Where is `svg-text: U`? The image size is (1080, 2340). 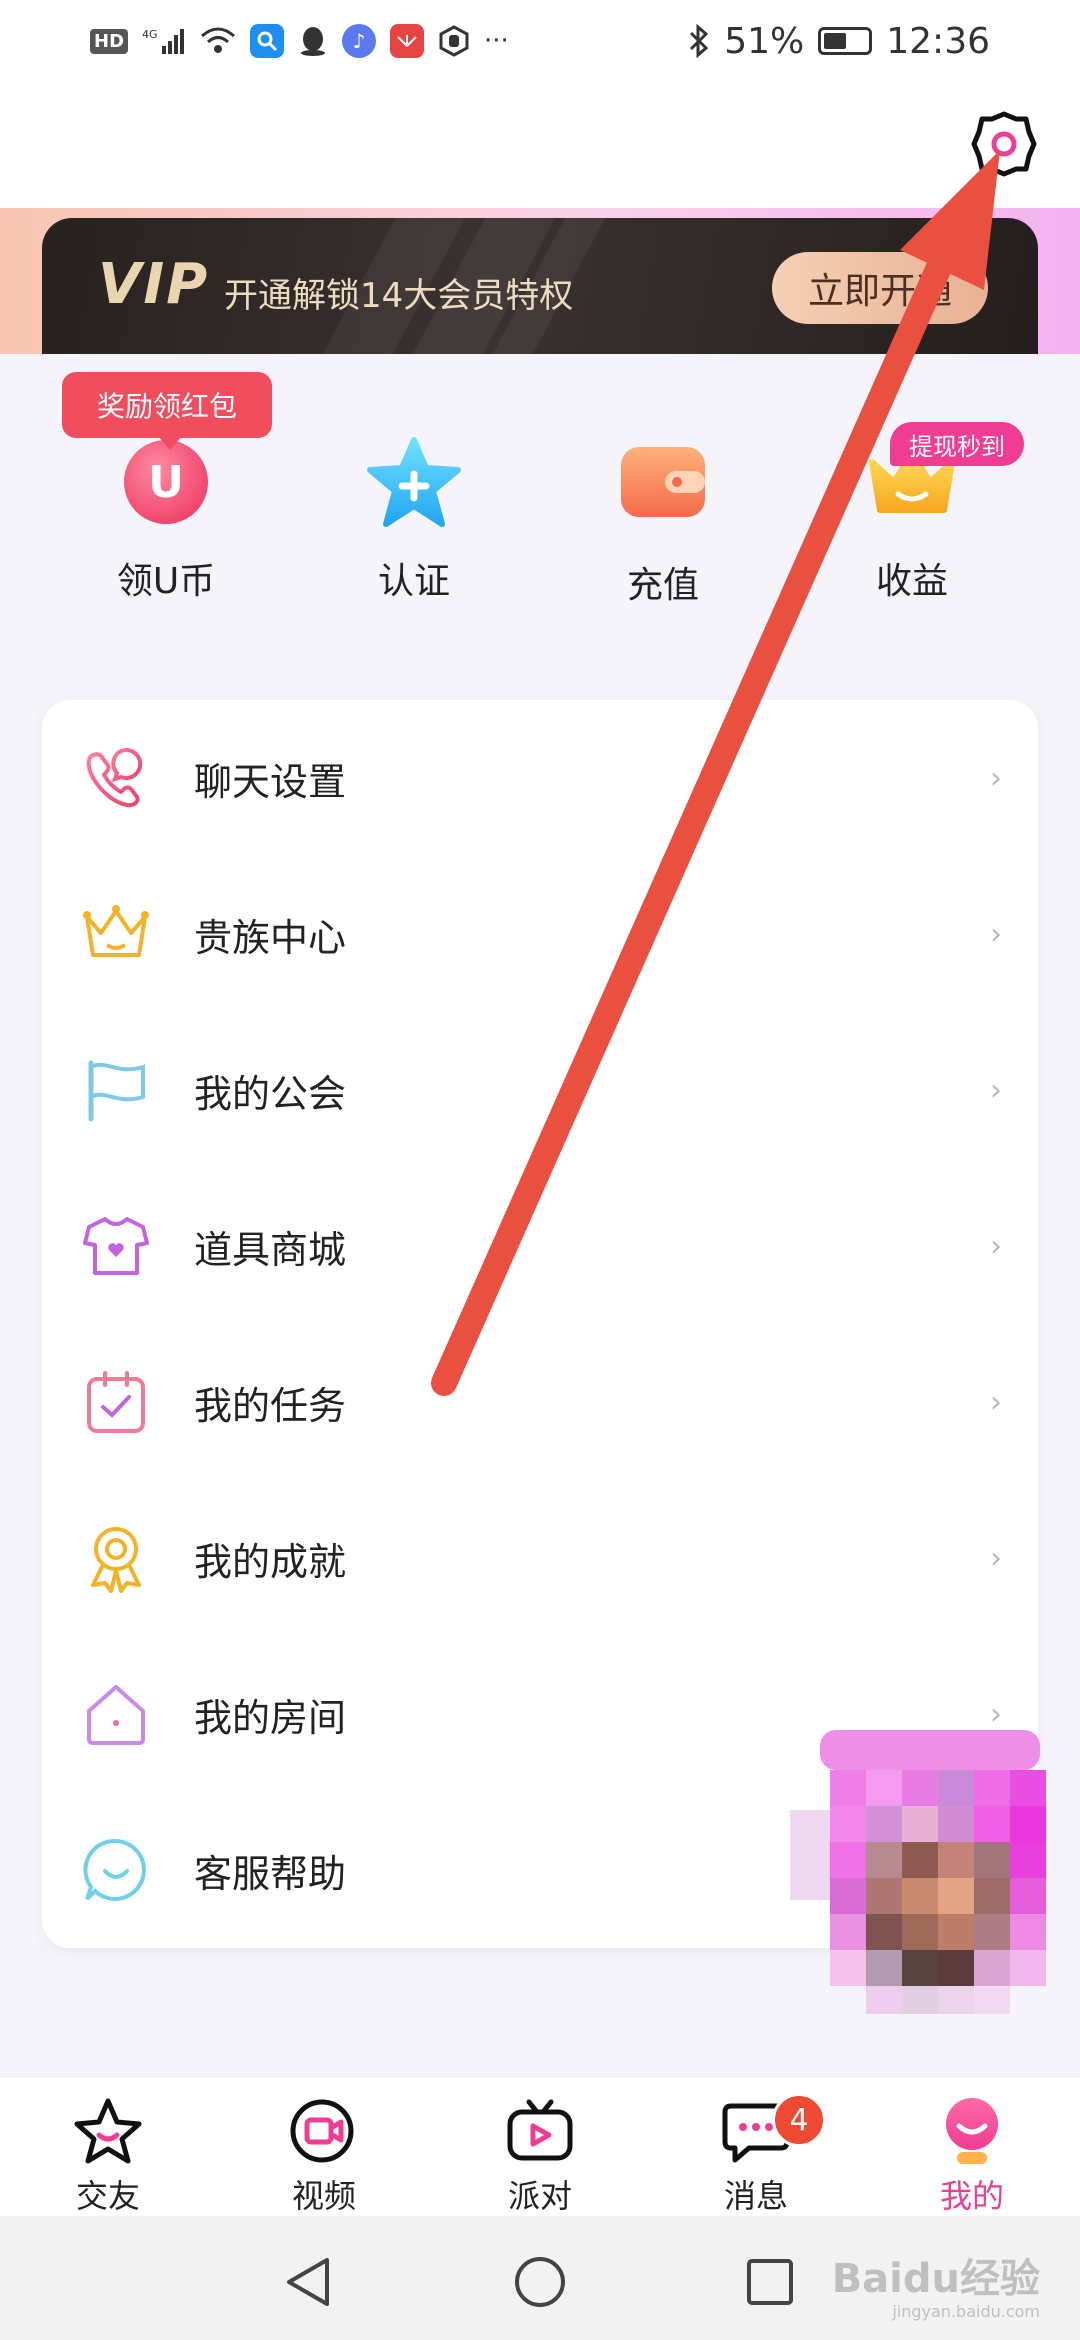 svg-text: U is located at coordinates (166, 482).